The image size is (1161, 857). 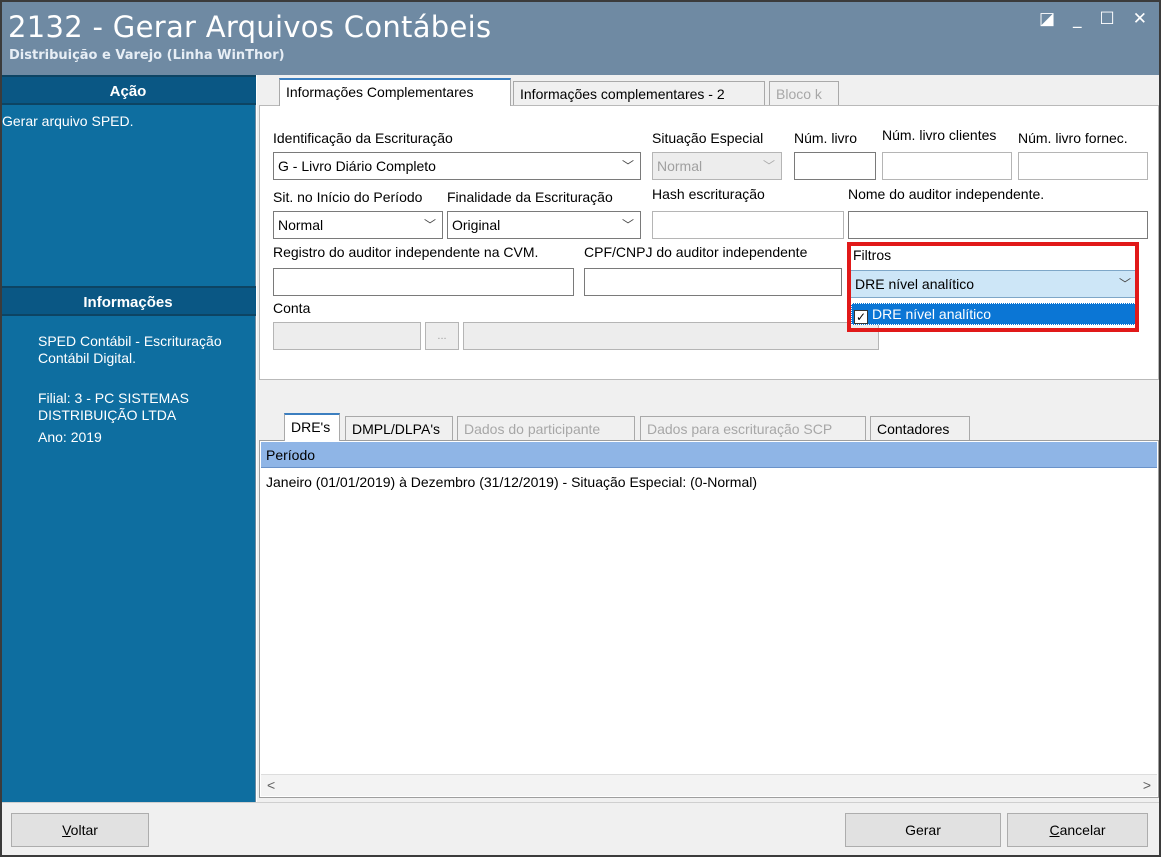 I want to click on hash-input, so click(x=748, y=225).